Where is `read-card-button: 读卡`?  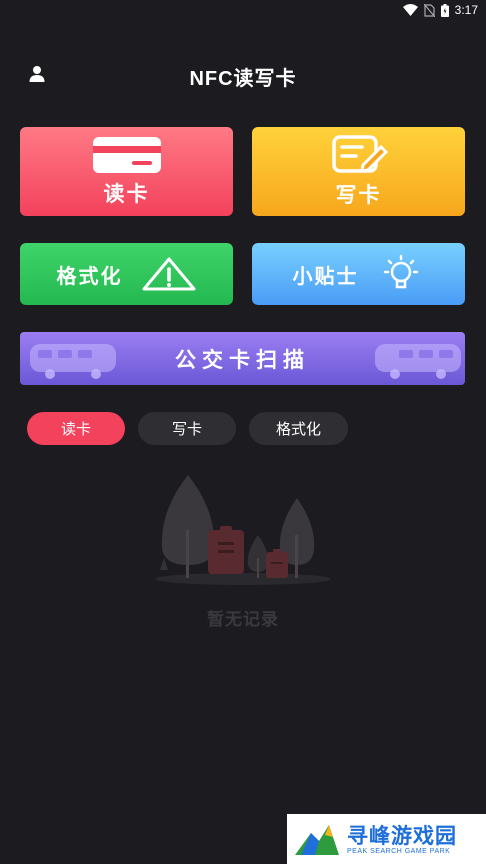
read-card-button: 读卡 is located at coordinates (126, 171).